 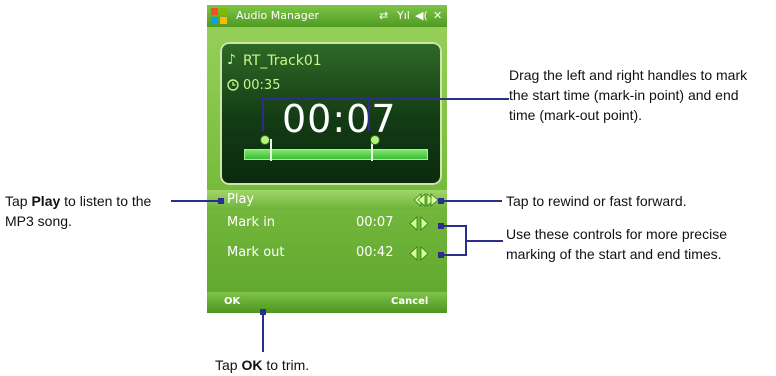 I want to click on handles-callout-line, so click(x=385, y=99).